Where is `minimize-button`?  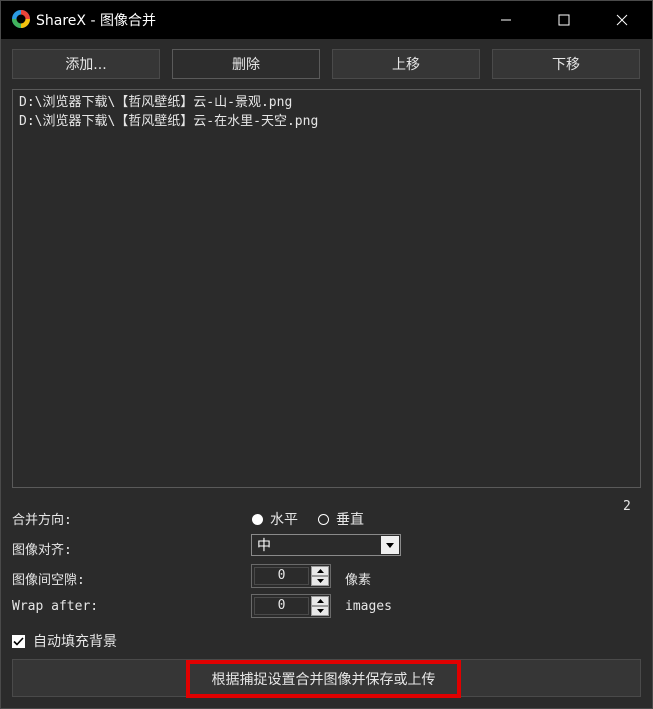
minimize-button is located at coordinates (506, 20).